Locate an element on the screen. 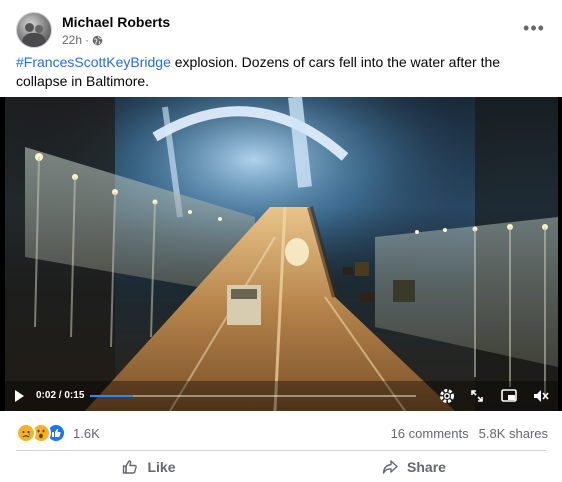  globe-icon is located at coordinates (97, 40).